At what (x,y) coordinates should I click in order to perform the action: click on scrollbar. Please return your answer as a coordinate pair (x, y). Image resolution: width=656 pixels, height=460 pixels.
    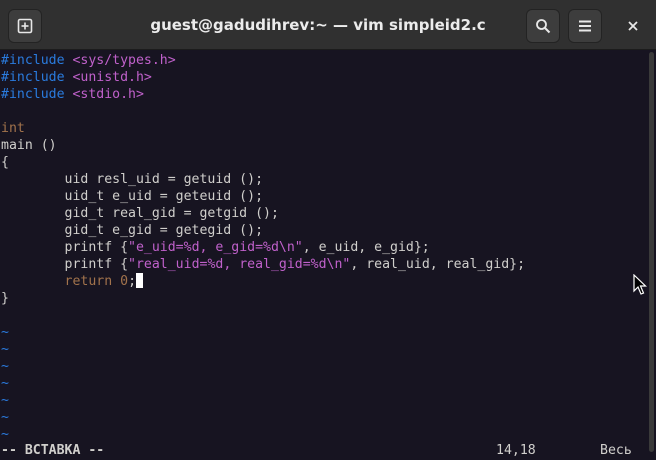
    Looking at the image, I should click on (651, 252).